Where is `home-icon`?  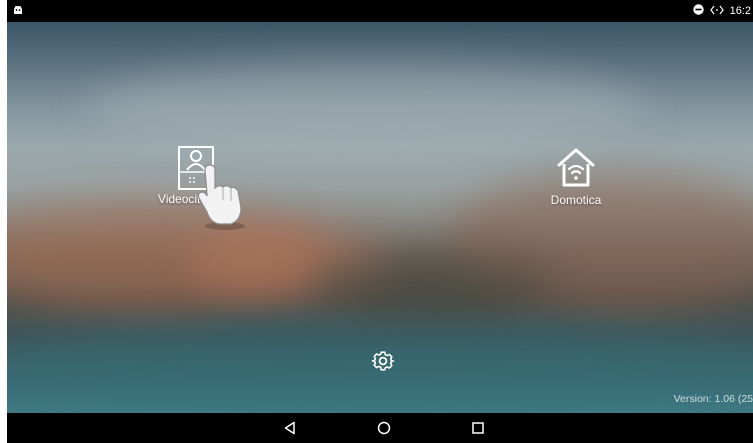
home-icon is located at coordinates (384, 428).